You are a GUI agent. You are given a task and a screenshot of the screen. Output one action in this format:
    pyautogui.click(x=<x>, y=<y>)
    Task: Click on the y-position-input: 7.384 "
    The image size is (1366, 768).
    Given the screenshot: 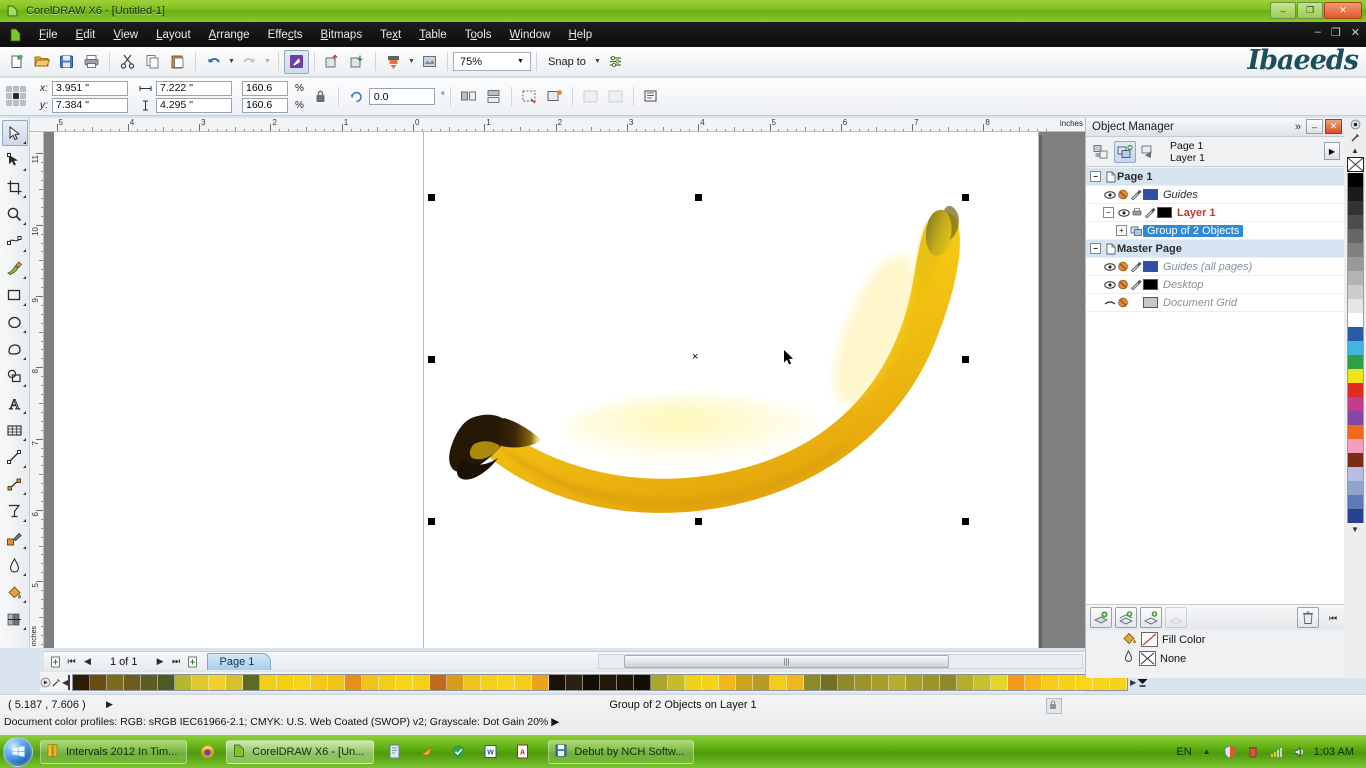 What is the action you would take?
    pyautogui.click(x=90, y=105)
    